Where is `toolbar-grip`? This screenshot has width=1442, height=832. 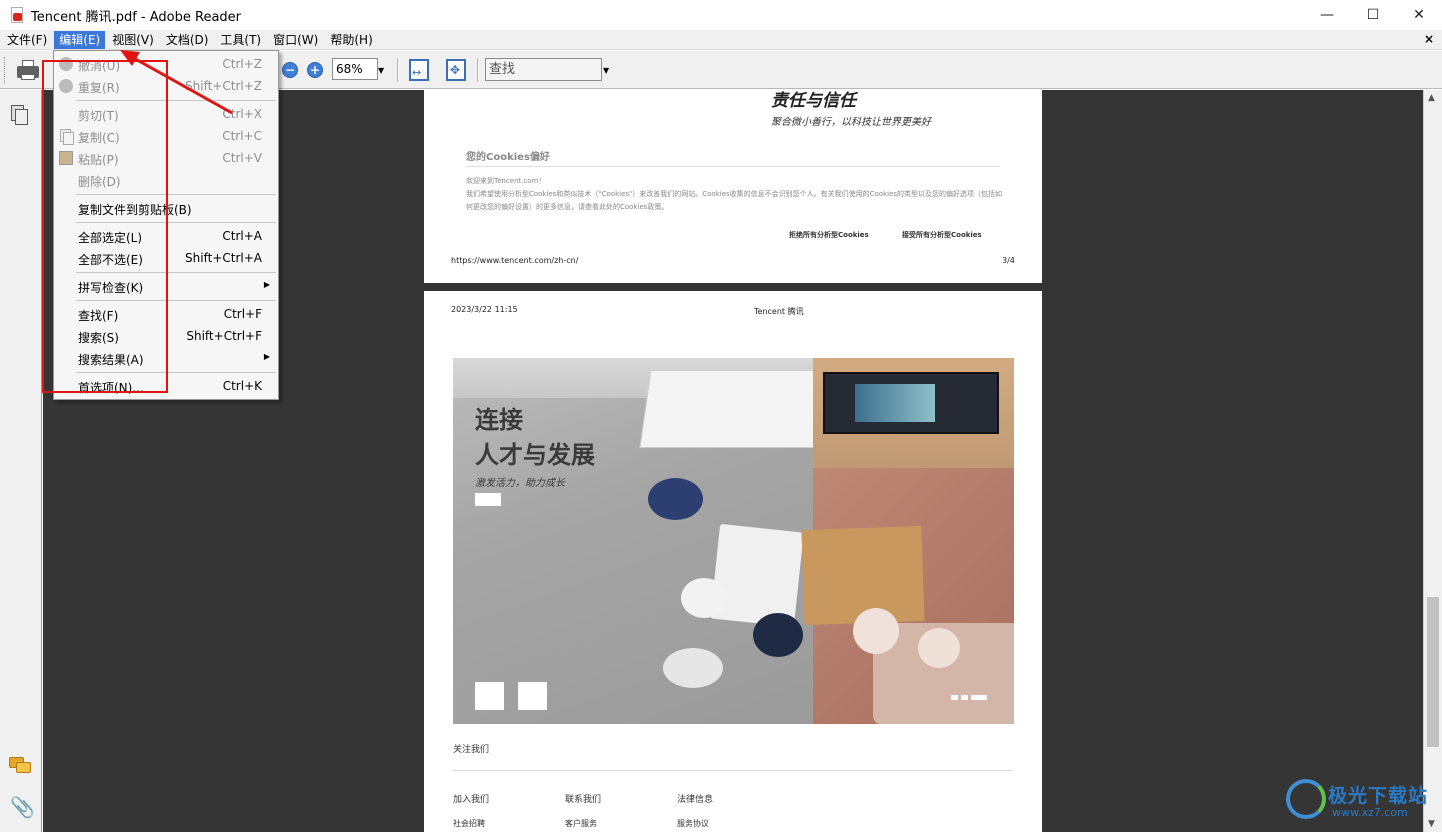
toolbar-grip is located at coordinates (5, 69).